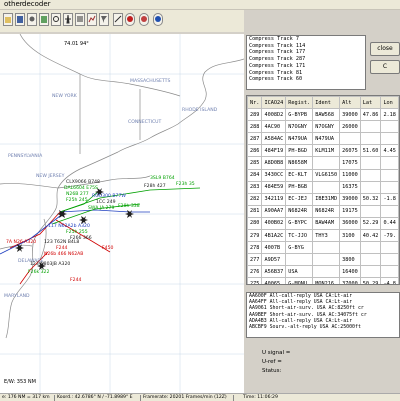 This screenshot has width=400, height=401. Describe the element at coordinates (323, 199) in the screenshot. I see `table-row: 282 342119 EC-JEJ IBE31MD 39000 50.32 -1.8` at that location.